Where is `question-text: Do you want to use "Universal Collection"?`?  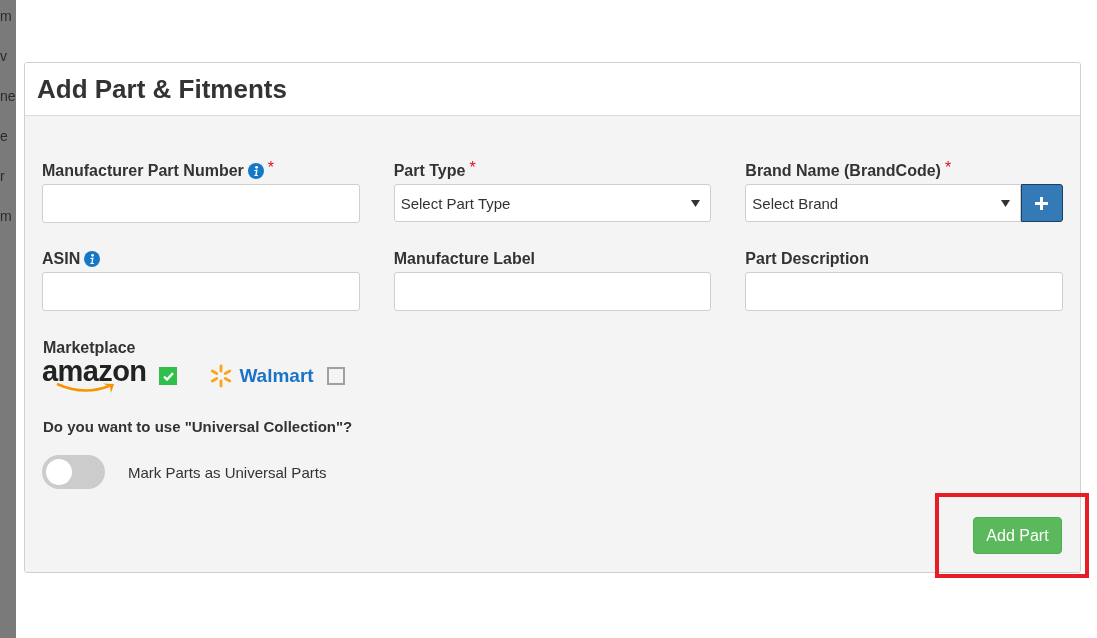
question-text: Do you want to use "Universal Collection"? is located at coordinates (198, 427).